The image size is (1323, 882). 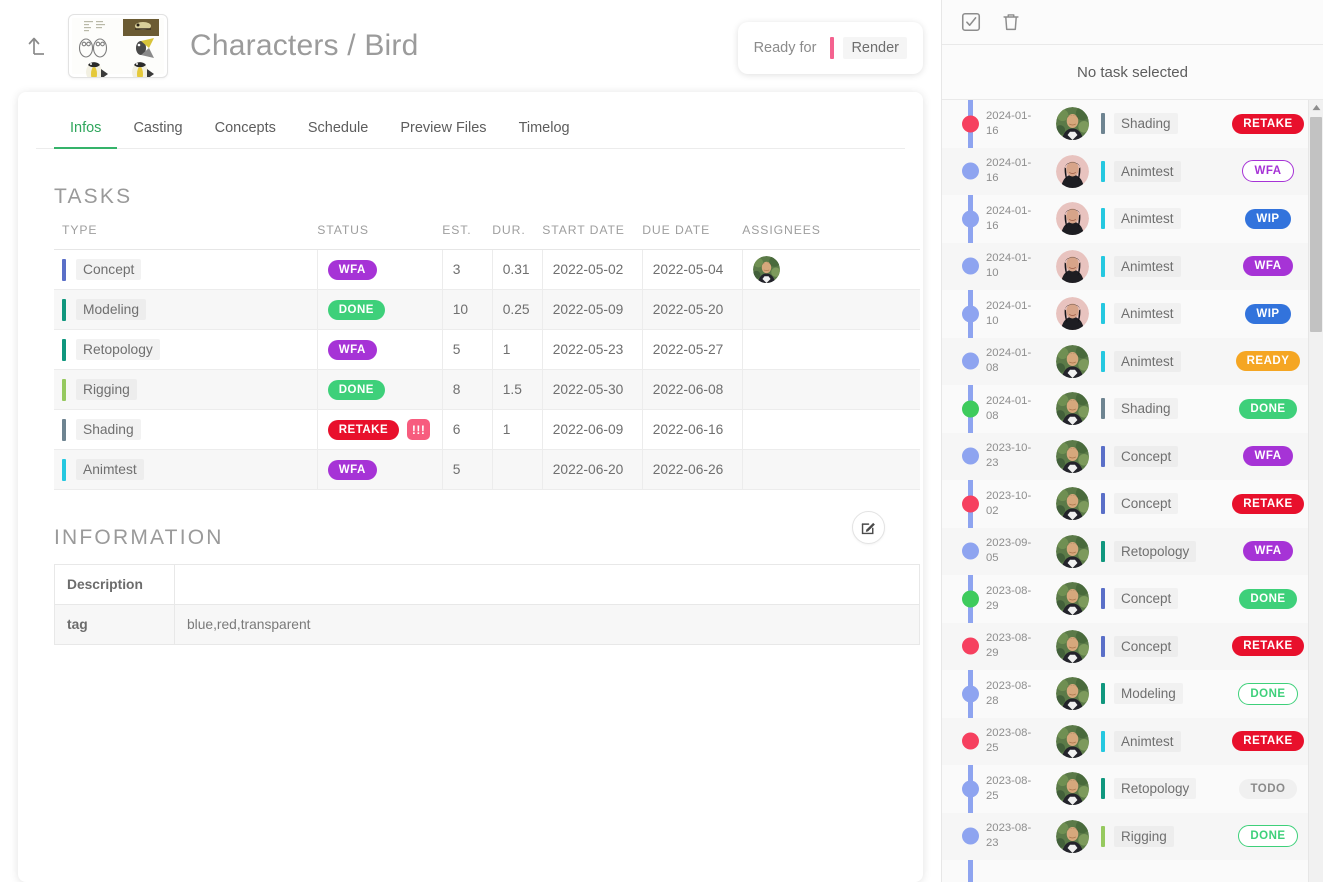 What do you see at coordinates (186, 309) in the screenshot?
I see `task-type-cell: Modeling` at bounding box center [186, 309].